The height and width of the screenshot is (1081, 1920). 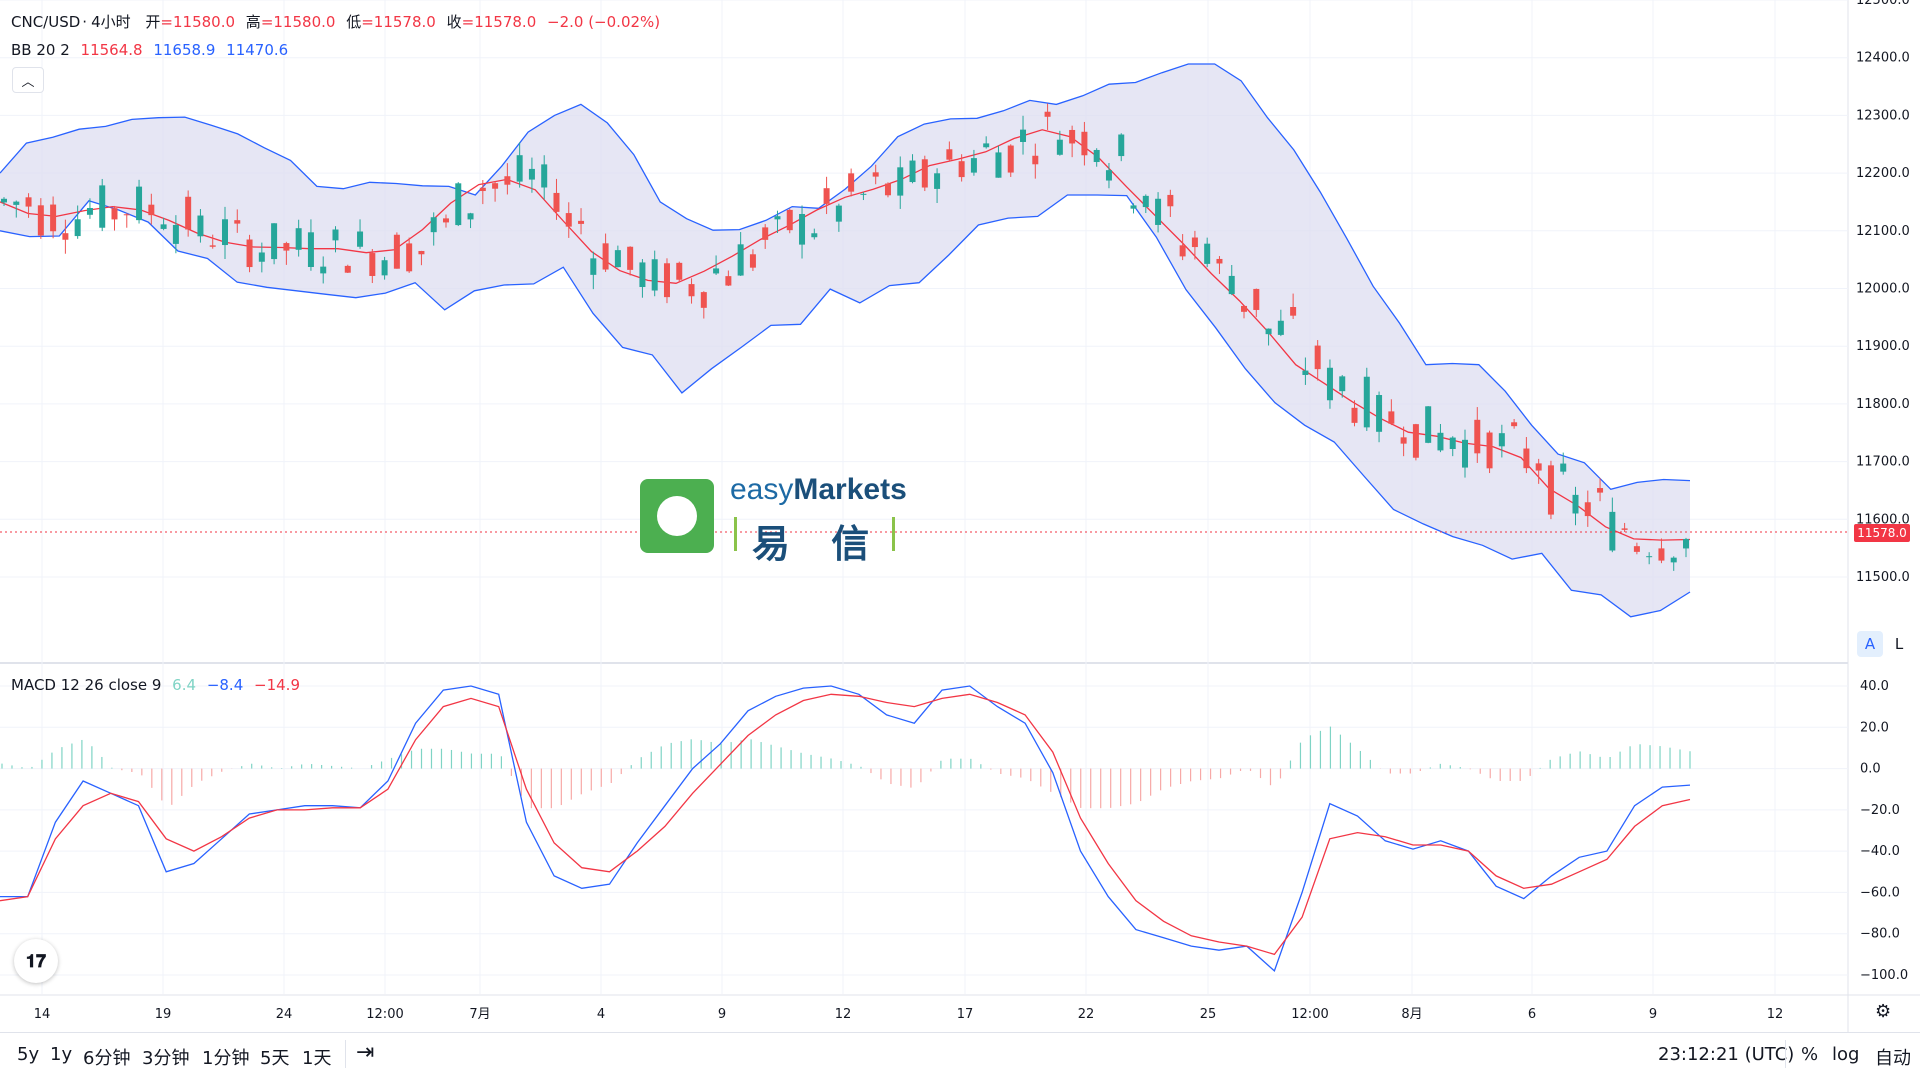 What do you see at coordinates (1883, 289) in the screenshot?
I see `price-tick-label: 12000.0` at bounding box center [1883, 289].